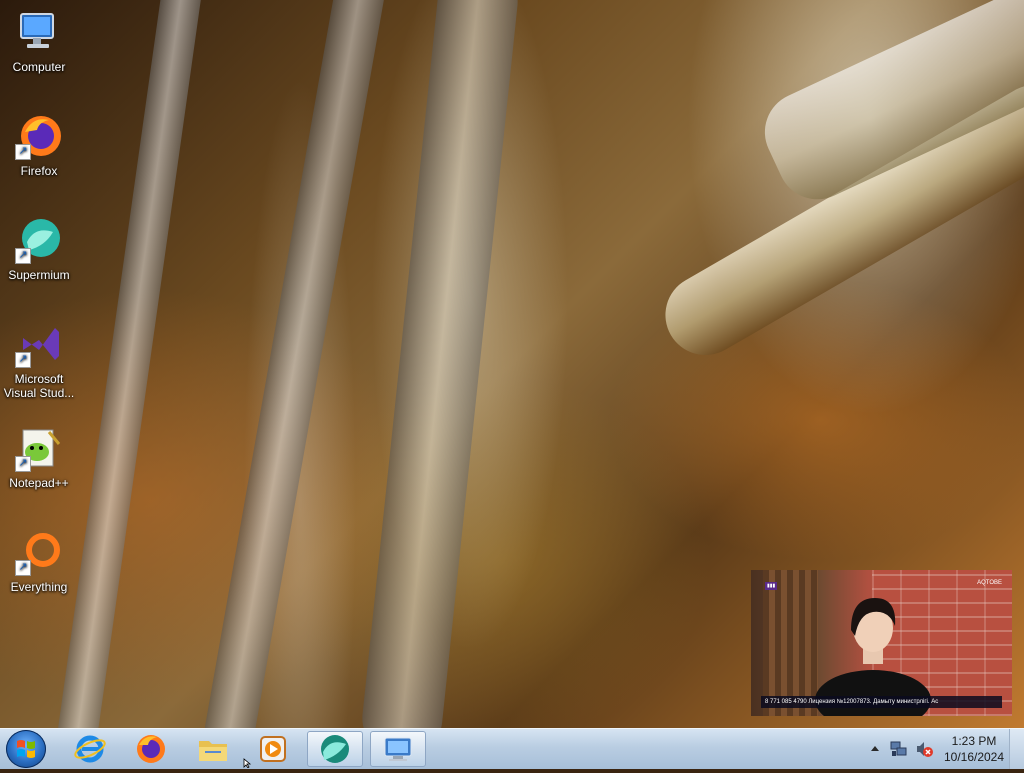 The width and height of the screenshot is (1024, 773). I want to click on desktop-icon-label: Firefox, so click(39, 171).